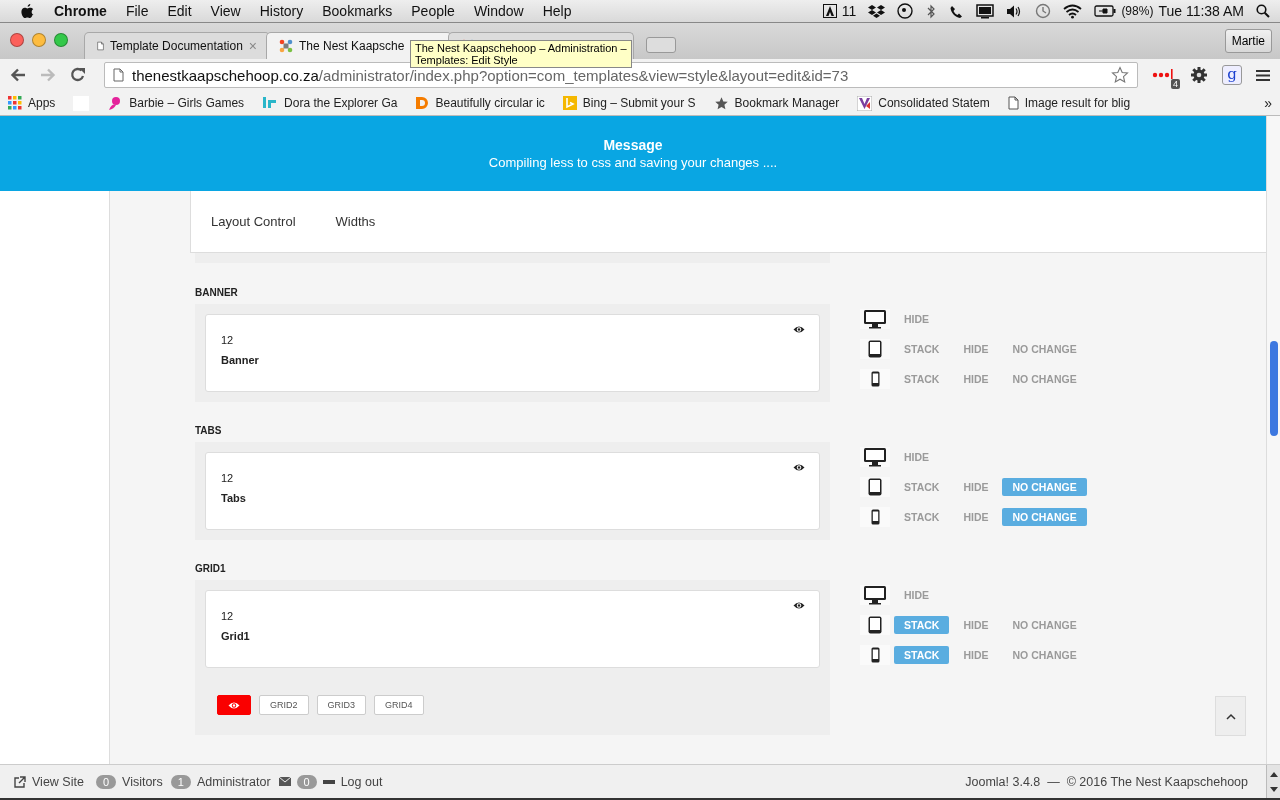 The width and height of the screenshot is (1280, 800). Describe the element at coordinates (330, 103) in the screenshot. I see `bookmark: Dora the Explorer Ga` at that location.